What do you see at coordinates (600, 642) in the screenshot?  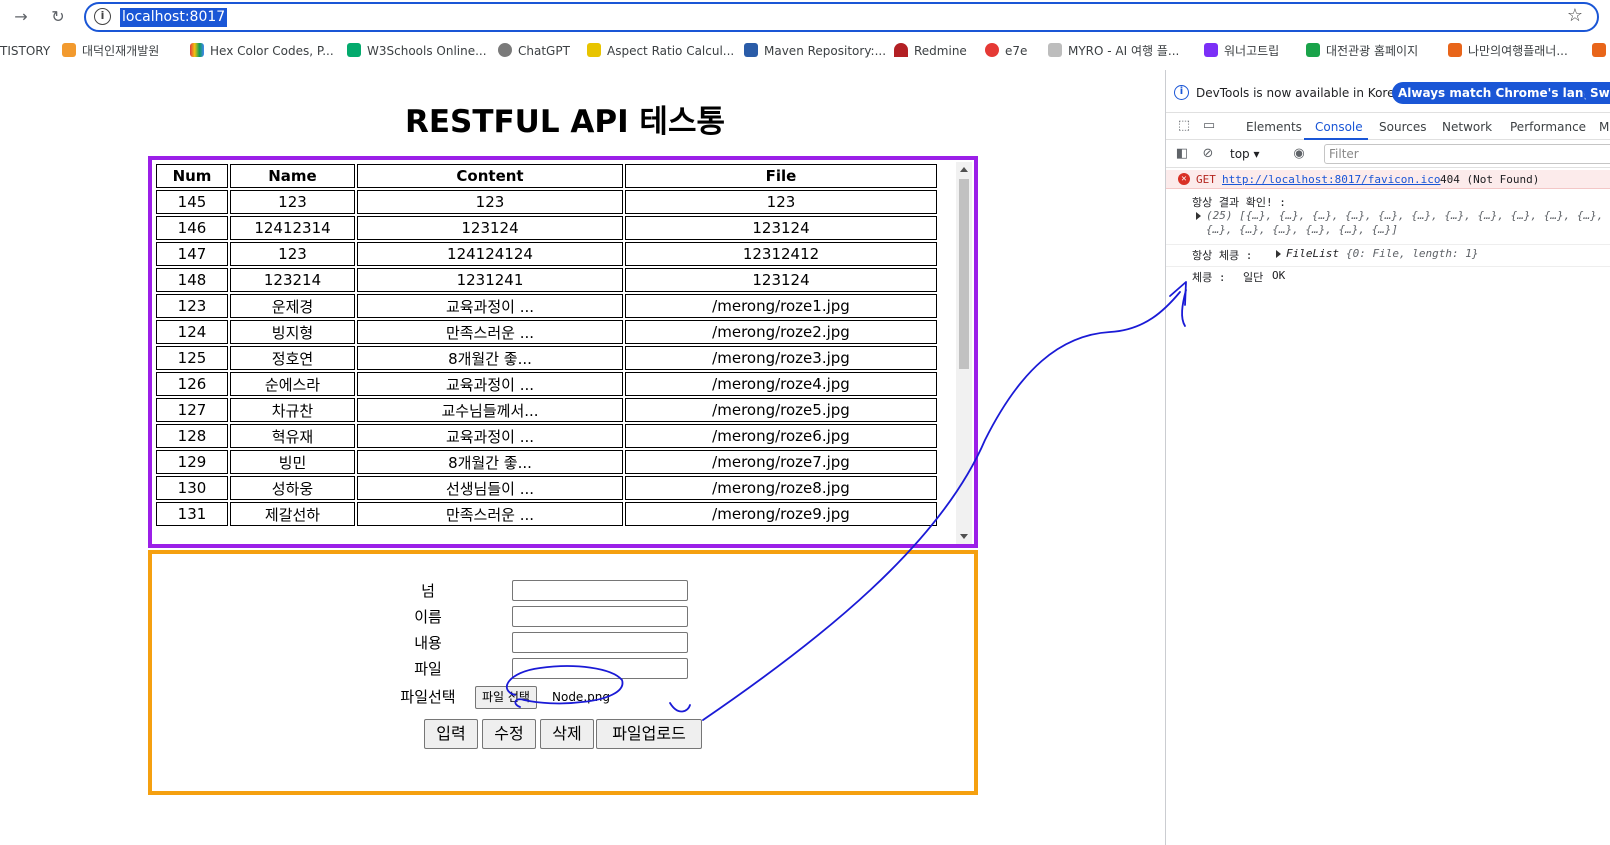 I see `content-input` at bounding box center [600, 642].